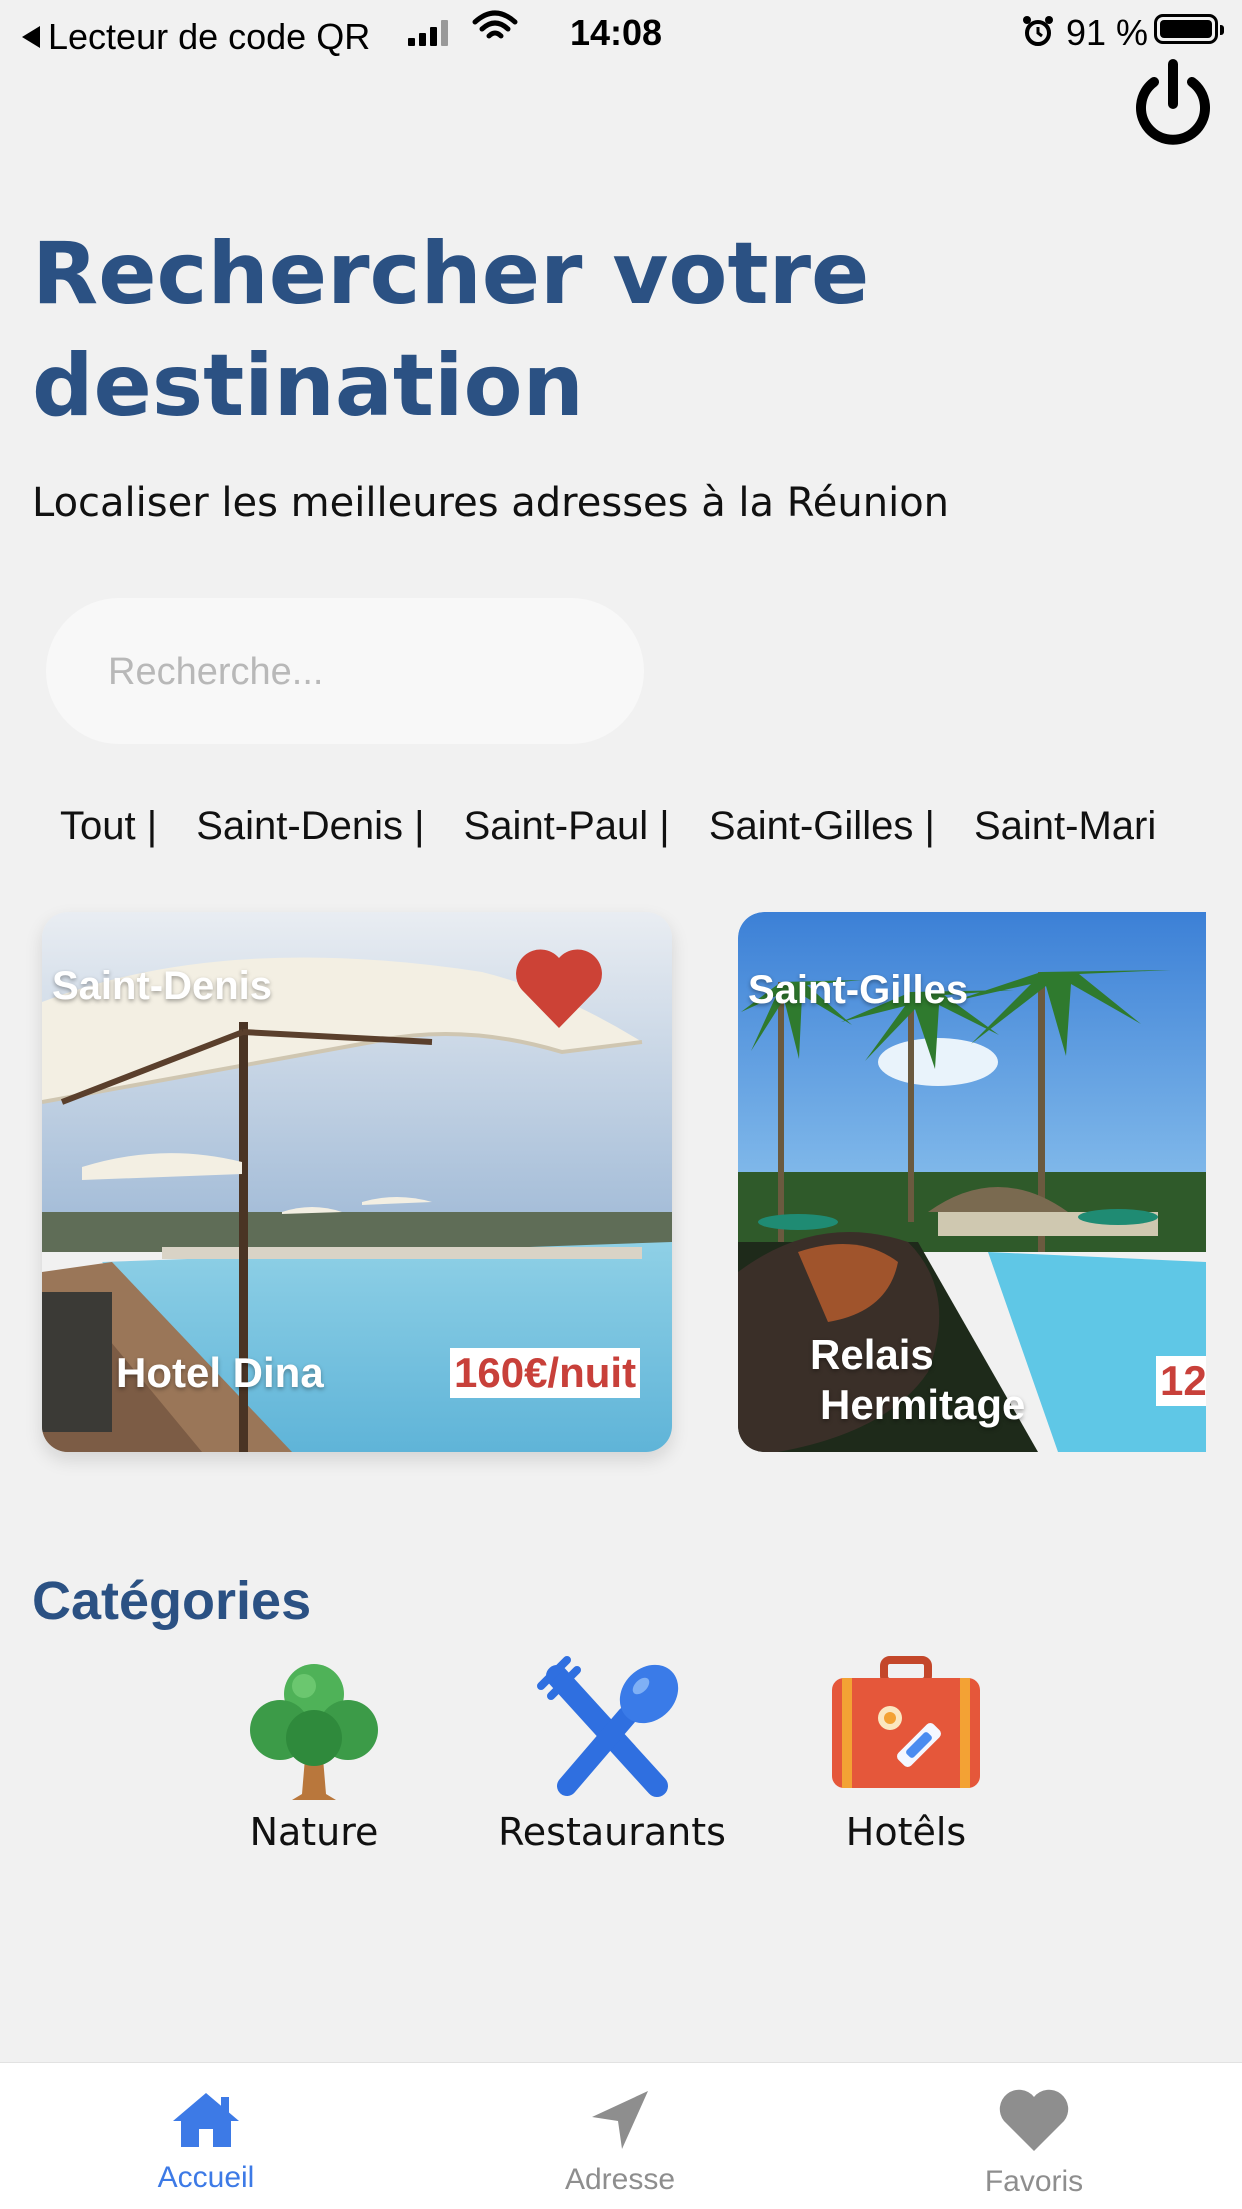 Image resolution: width=1242 pixels, height=2209 pixels. Describe the element at coordinates (357, 1182) in the screenshot. I see `hotel-card-hotel-dina: Saint-Denis Hotel Dina 160€/nuit` at that location.